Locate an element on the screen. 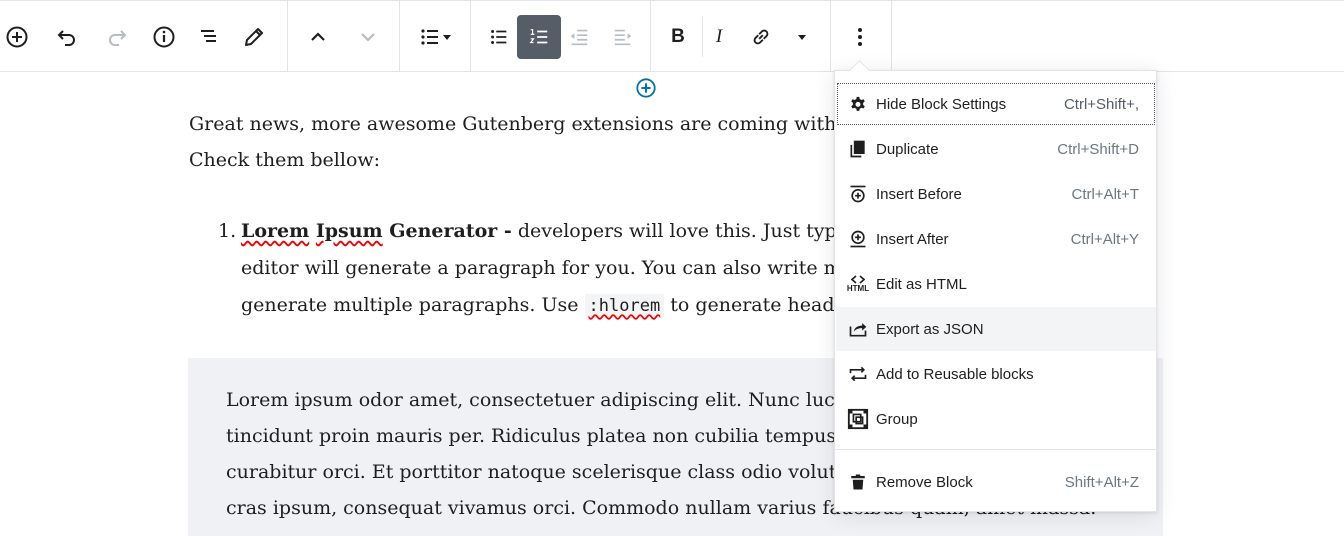  move-up-button is located at coordinates (318, 37).